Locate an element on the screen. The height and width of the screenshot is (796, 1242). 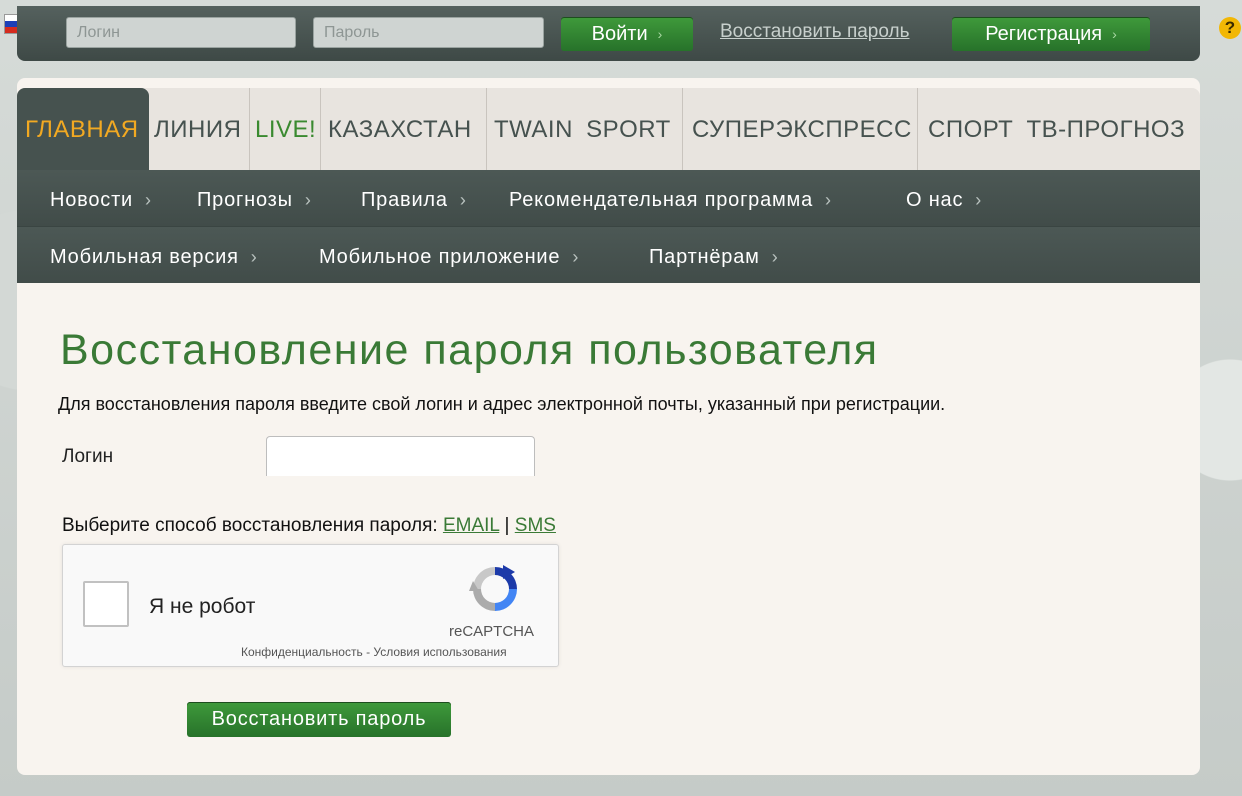
subnav-item-referral: Рекомендательная программа › is located at coordinates (670, 198).